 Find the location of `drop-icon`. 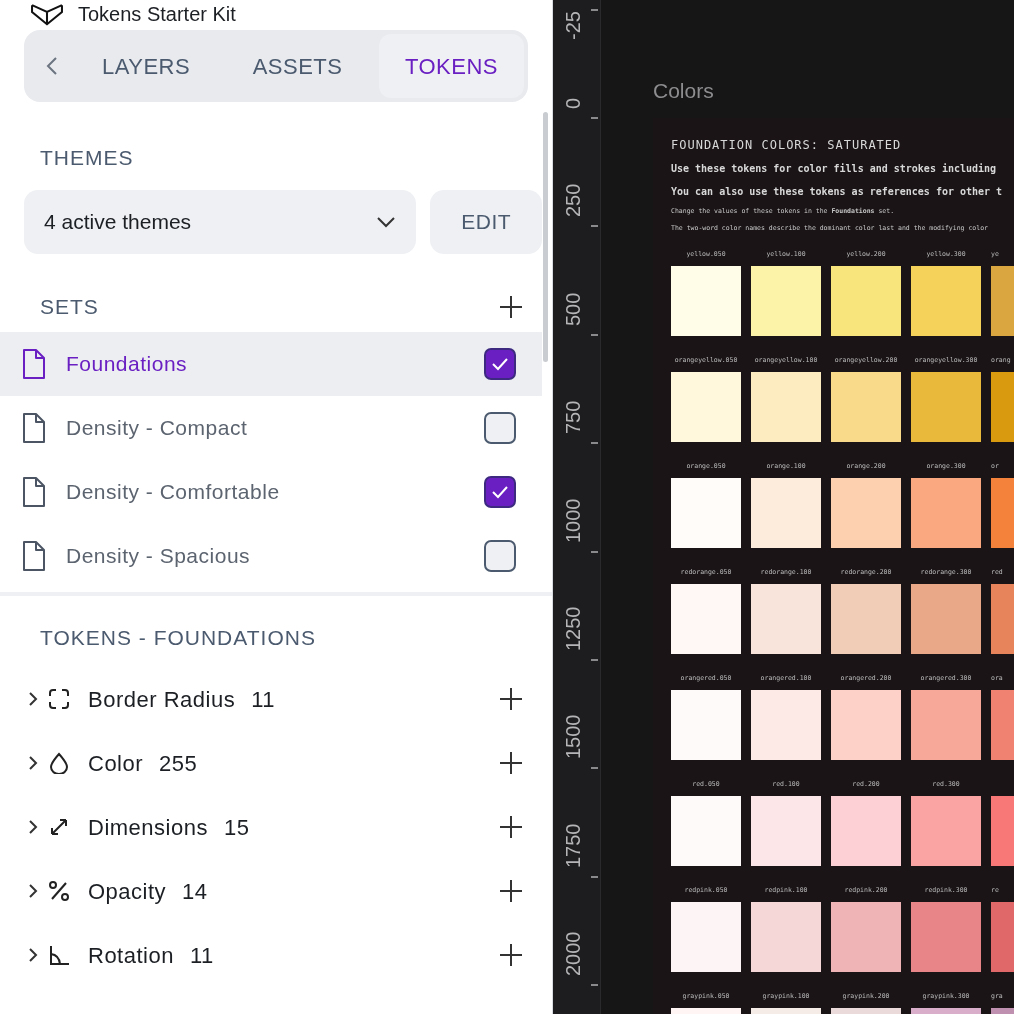

drop-icon is located at coordinates (59, 763).